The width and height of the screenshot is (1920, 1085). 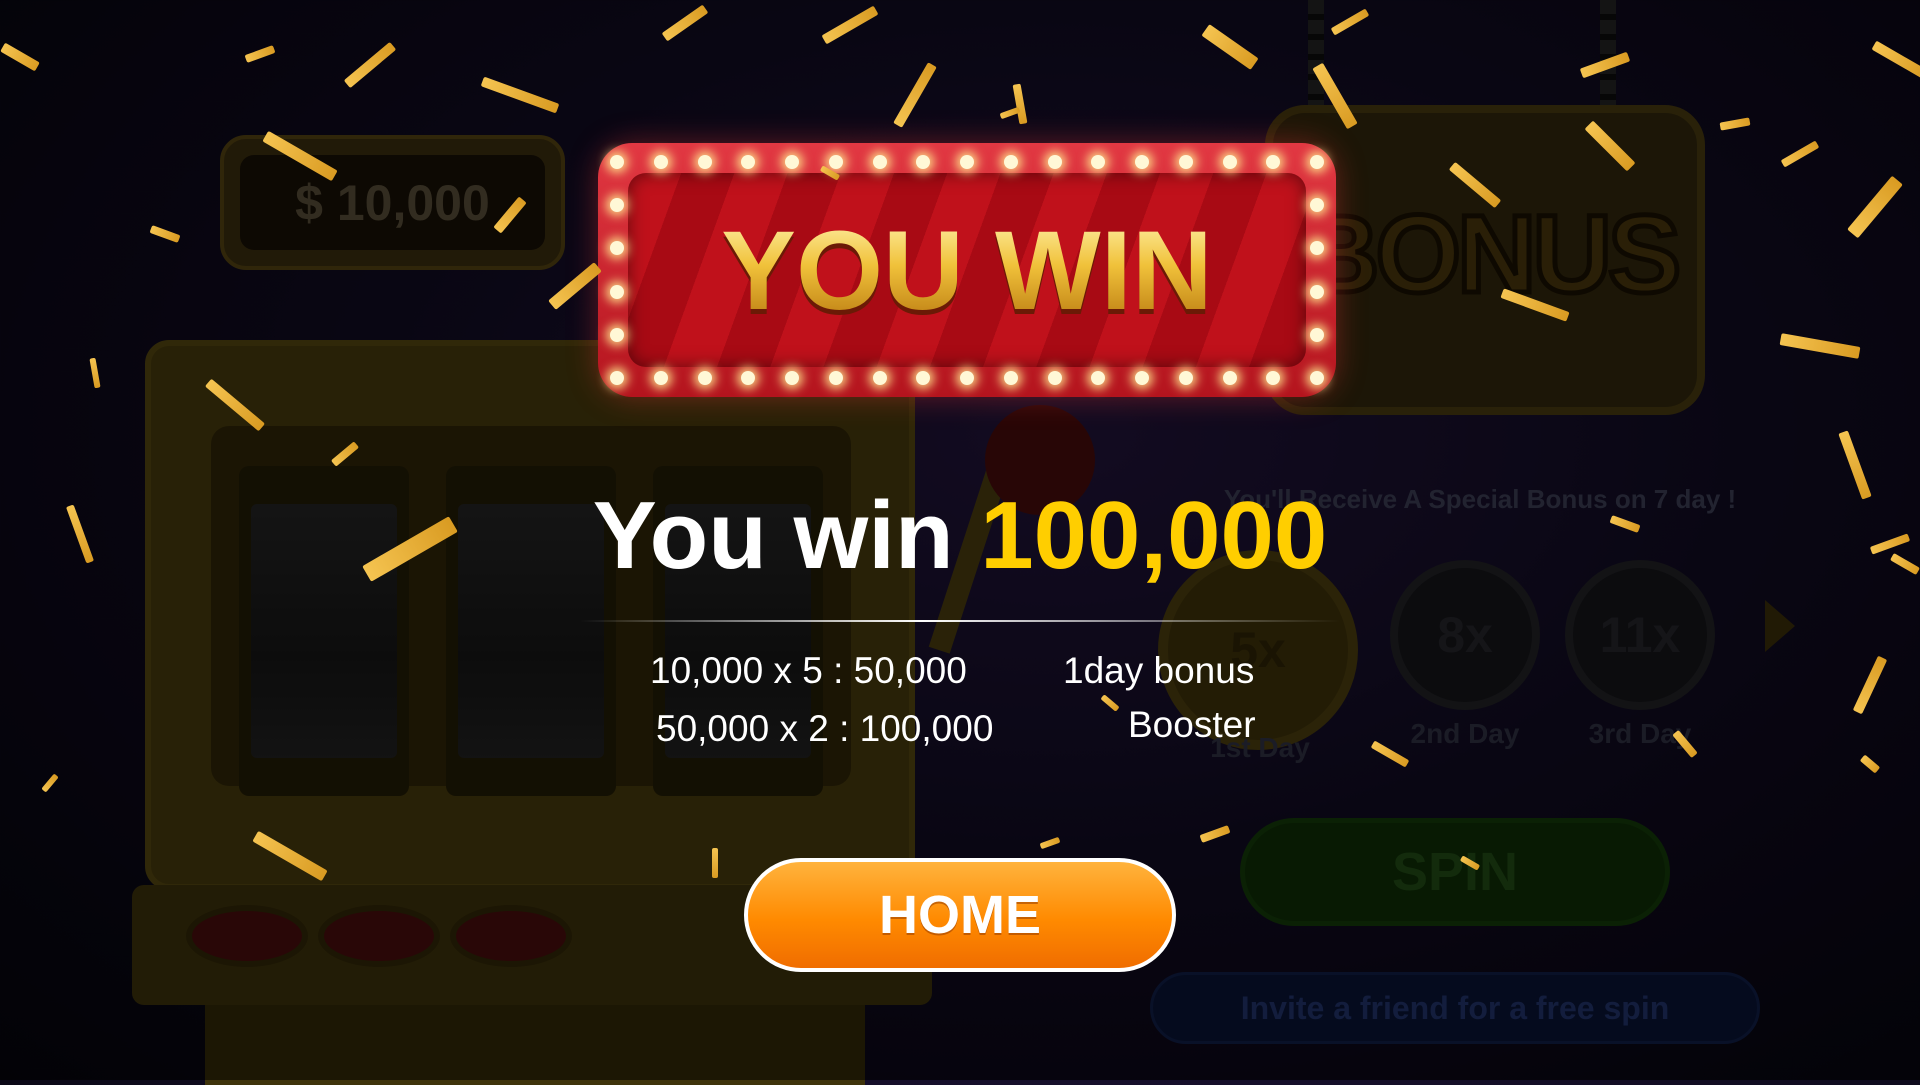 I want to click on invite-friend-button: Invite a friend for a free spin, so click(x=1455, y=1008).